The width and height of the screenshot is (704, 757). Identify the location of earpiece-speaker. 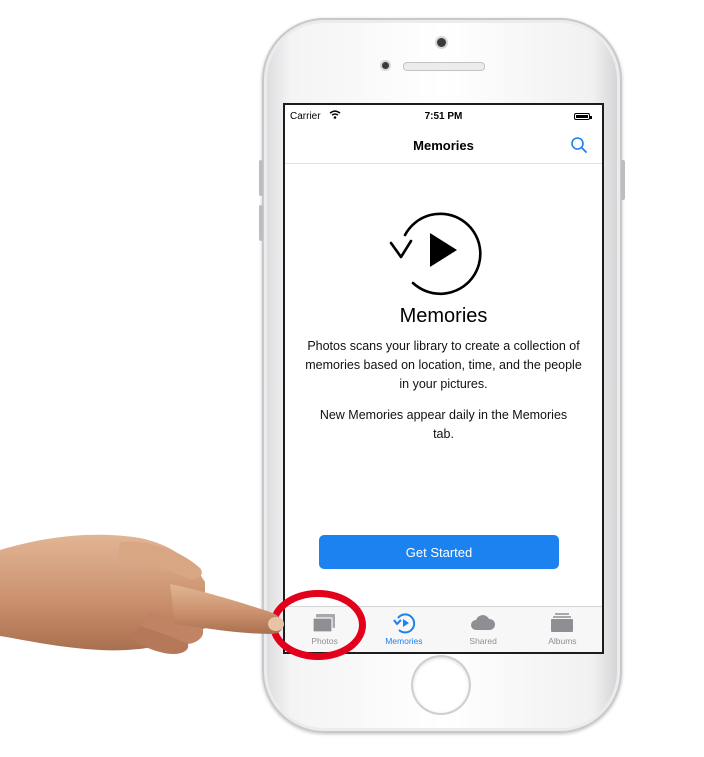
(444, 66).